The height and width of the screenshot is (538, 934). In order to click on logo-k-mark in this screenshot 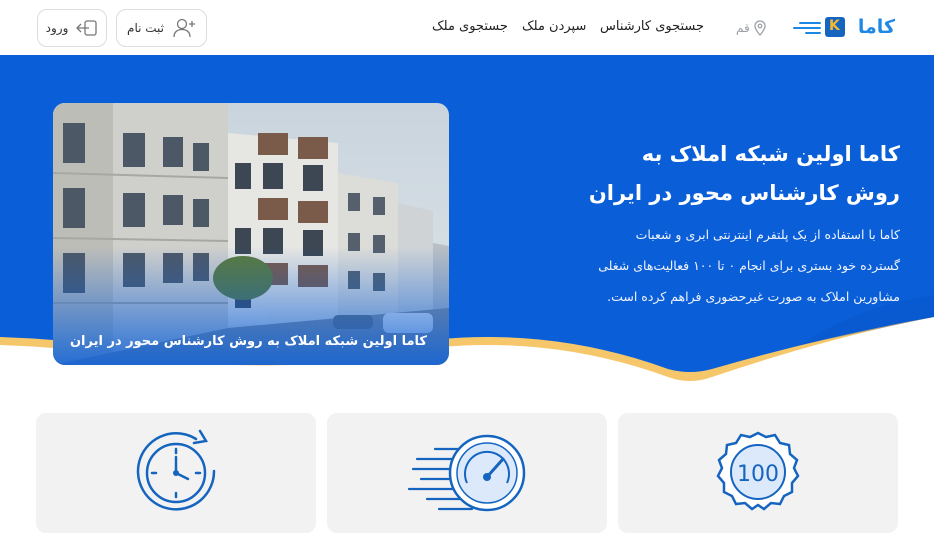, I will do `click(835, 27)`.